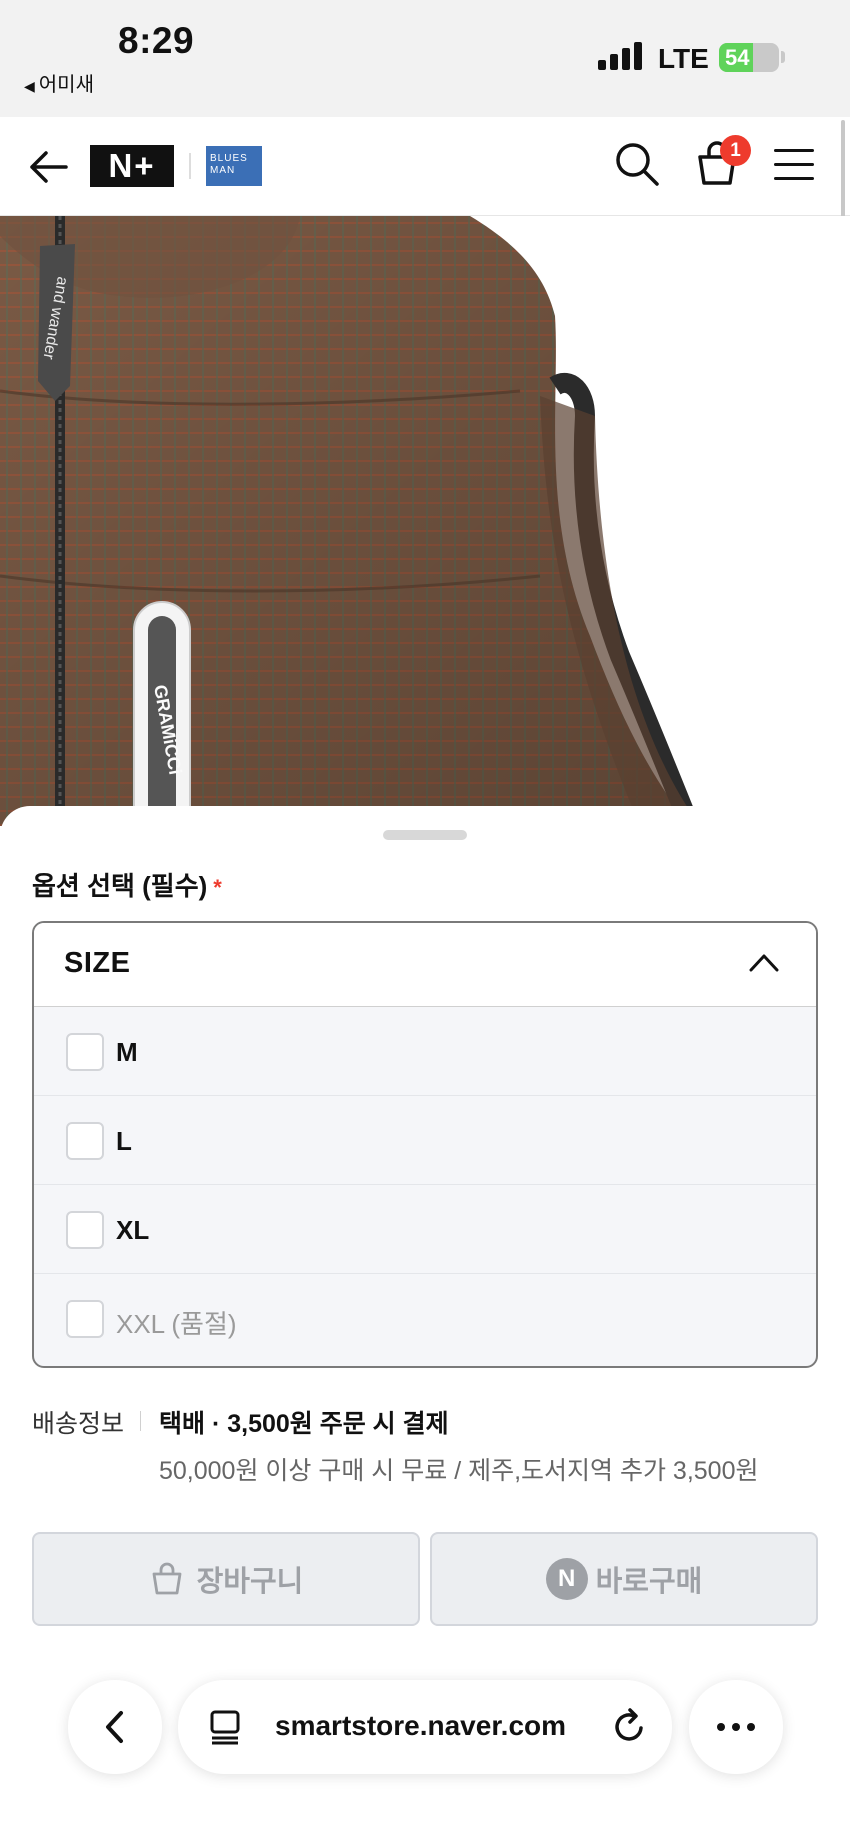  Describe the element at coordinates (229, 164) in the screenshot. I see `bluesman-logo-text: BLUES MAN` at that location.